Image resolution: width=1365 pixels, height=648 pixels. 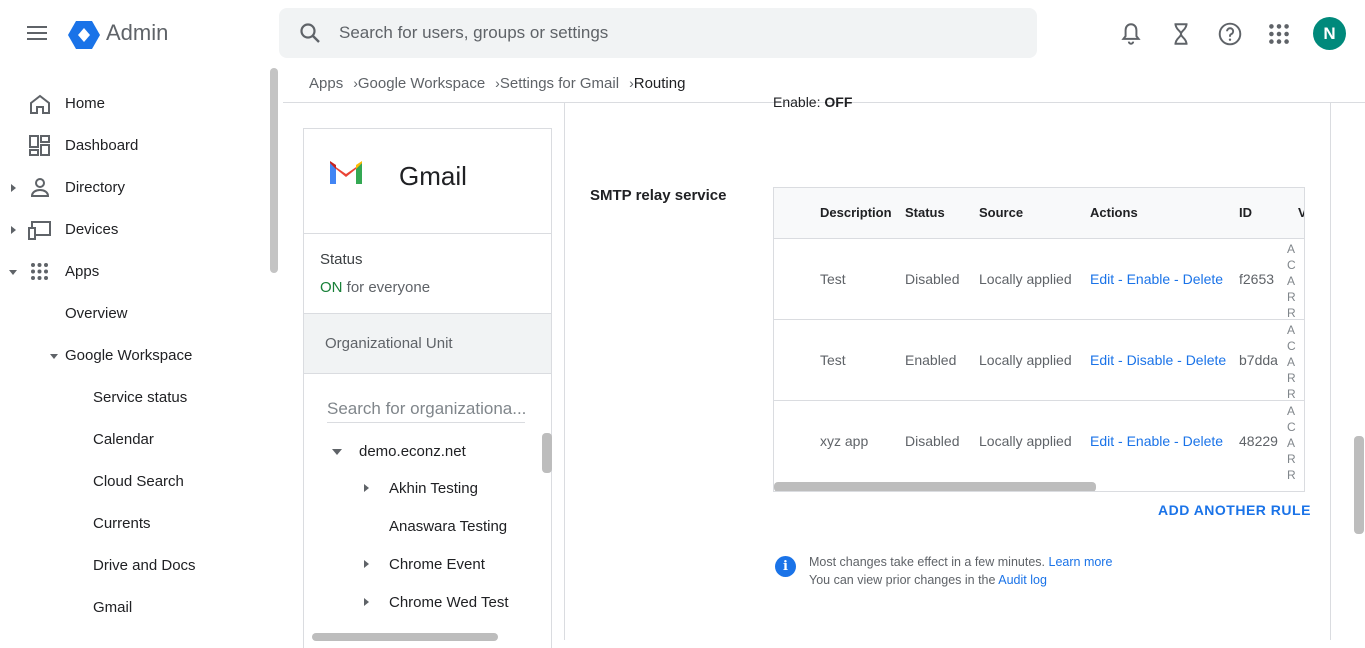 What do you see at coordinates (274, 170) in the screenshot?
I see `sidebar-scrollbar` at bounding box center [274, 170].